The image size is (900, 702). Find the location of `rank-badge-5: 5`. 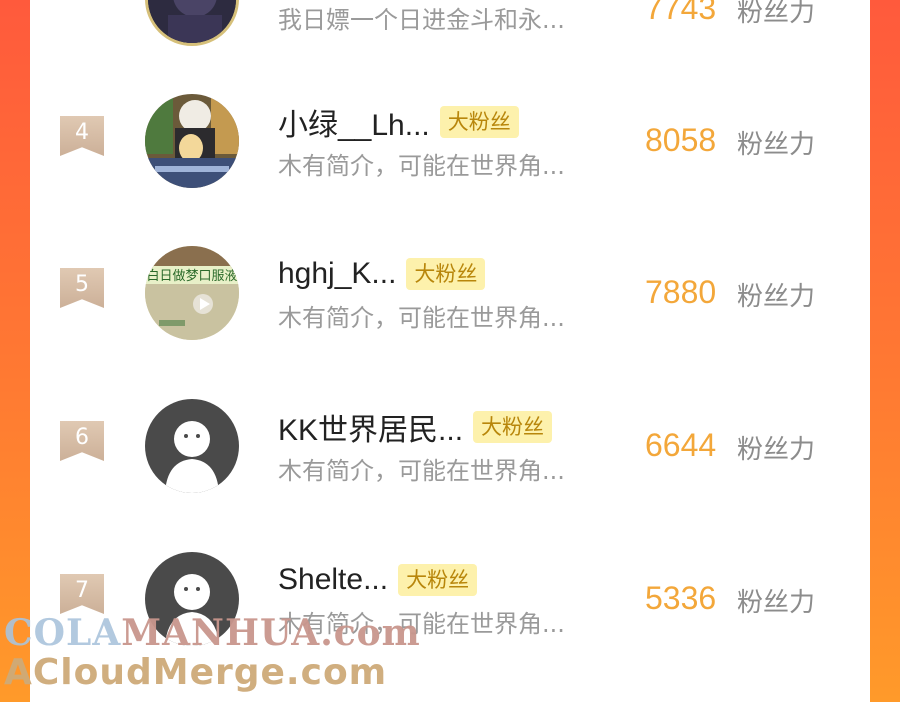

rank-badge-5: 5 is located at coordinates (82, 288).